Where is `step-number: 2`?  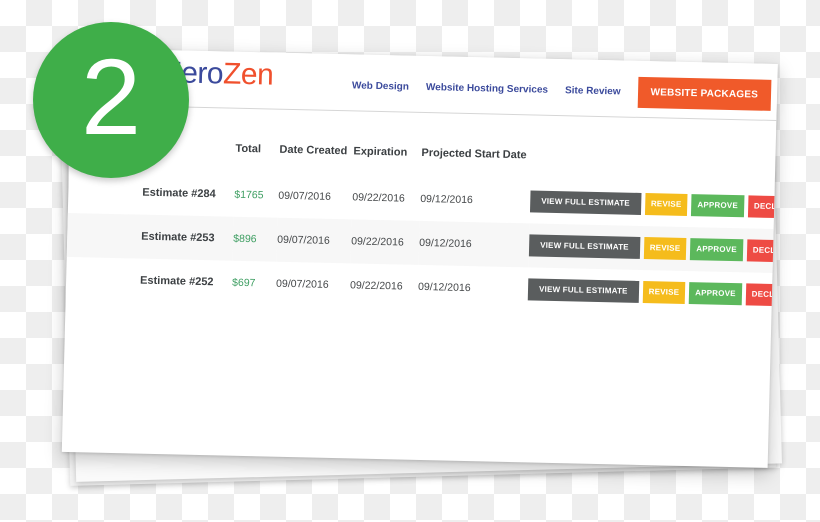
step-number: 2 is located at coordinates (111, 96).